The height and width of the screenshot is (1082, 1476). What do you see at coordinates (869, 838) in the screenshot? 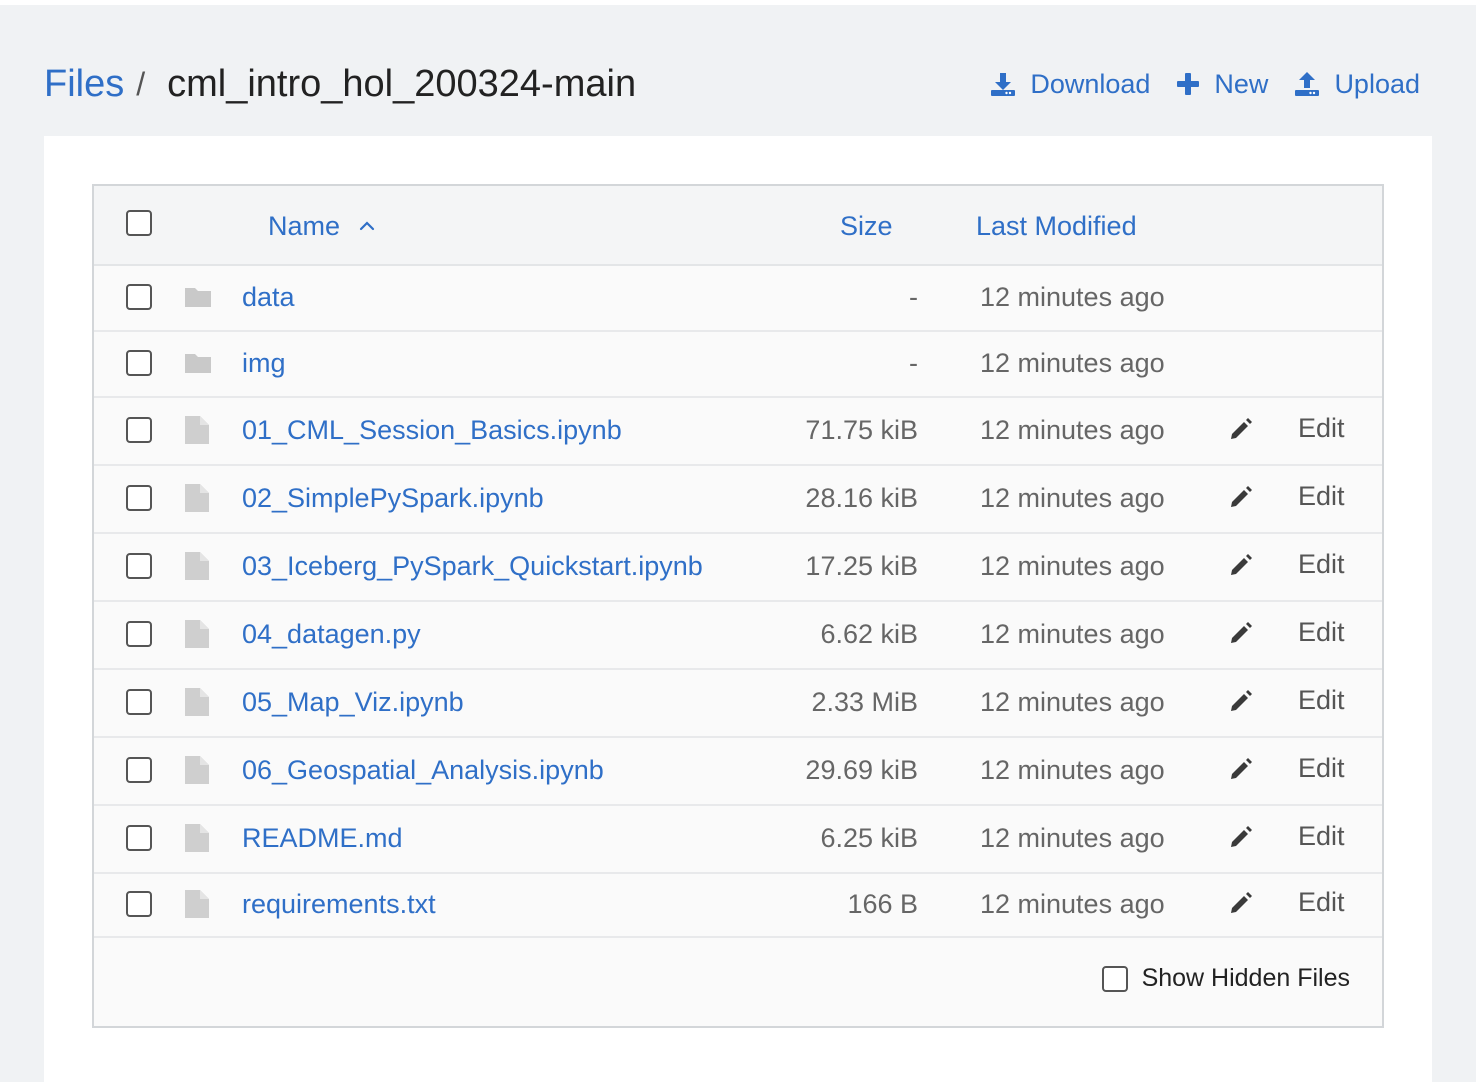
I see `file-size: 6.25 kiB` at bounding box center [869, 838].